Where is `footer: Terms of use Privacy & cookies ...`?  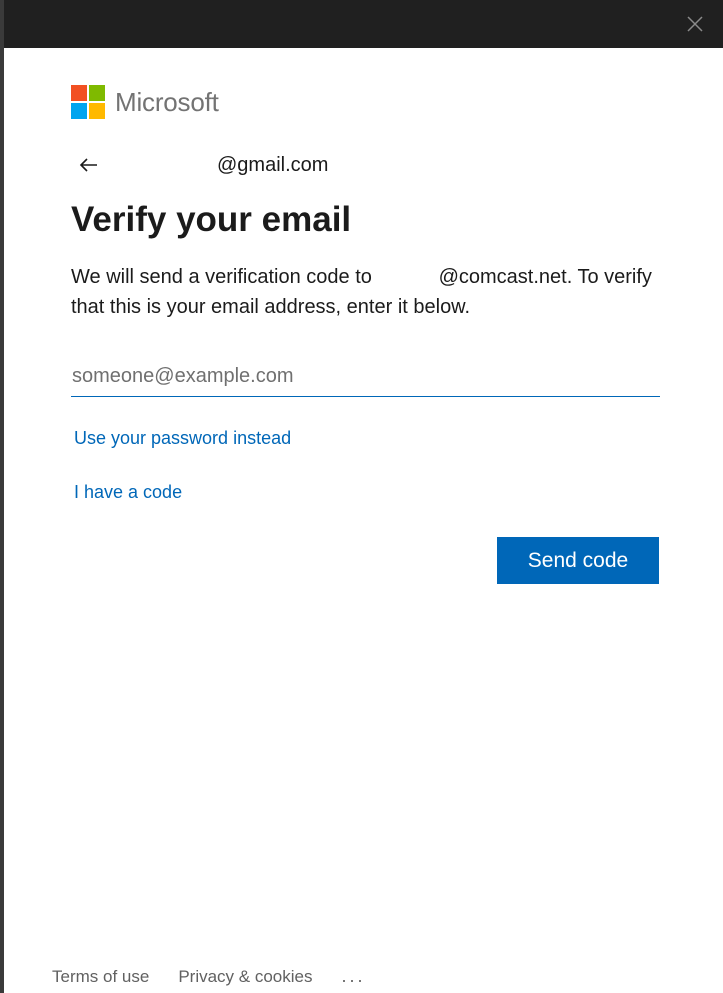
footer: Terms of use Privacy & cookies ... is located at coordinates (209, 976).